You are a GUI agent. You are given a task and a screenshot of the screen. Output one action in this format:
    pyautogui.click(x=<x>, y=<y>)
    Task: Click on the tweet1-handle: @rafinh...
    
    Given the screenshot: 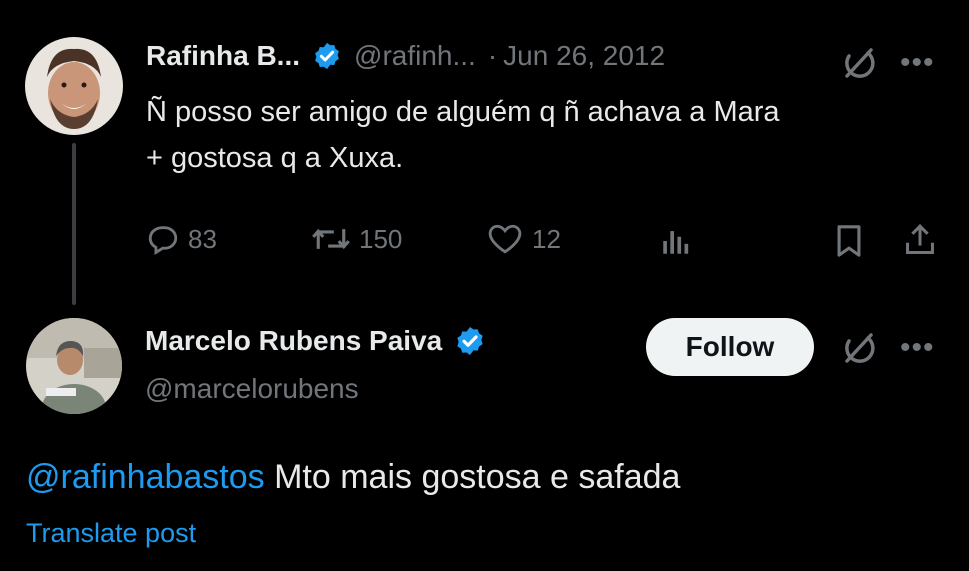 What is the action you would take?
    pyautogui.click(x=415, y=56)
    